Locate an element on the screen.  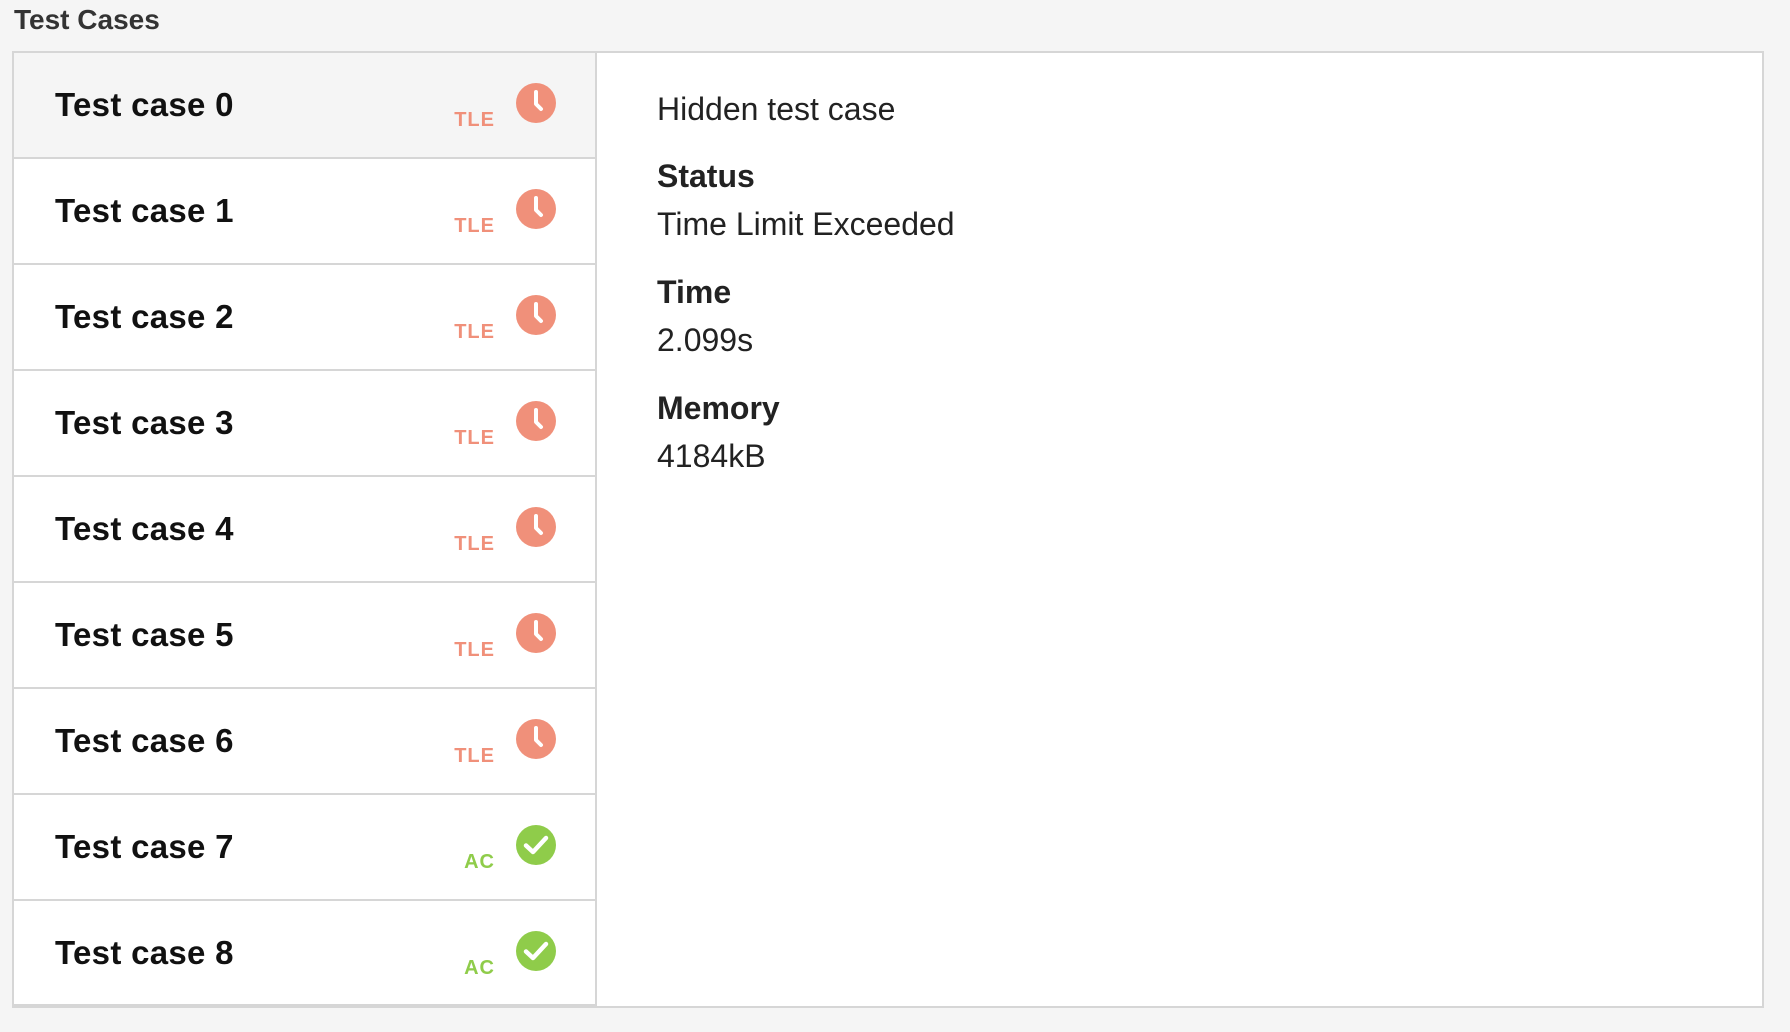
detail-heading: Hidden test case is located at coordinates (776, 109).